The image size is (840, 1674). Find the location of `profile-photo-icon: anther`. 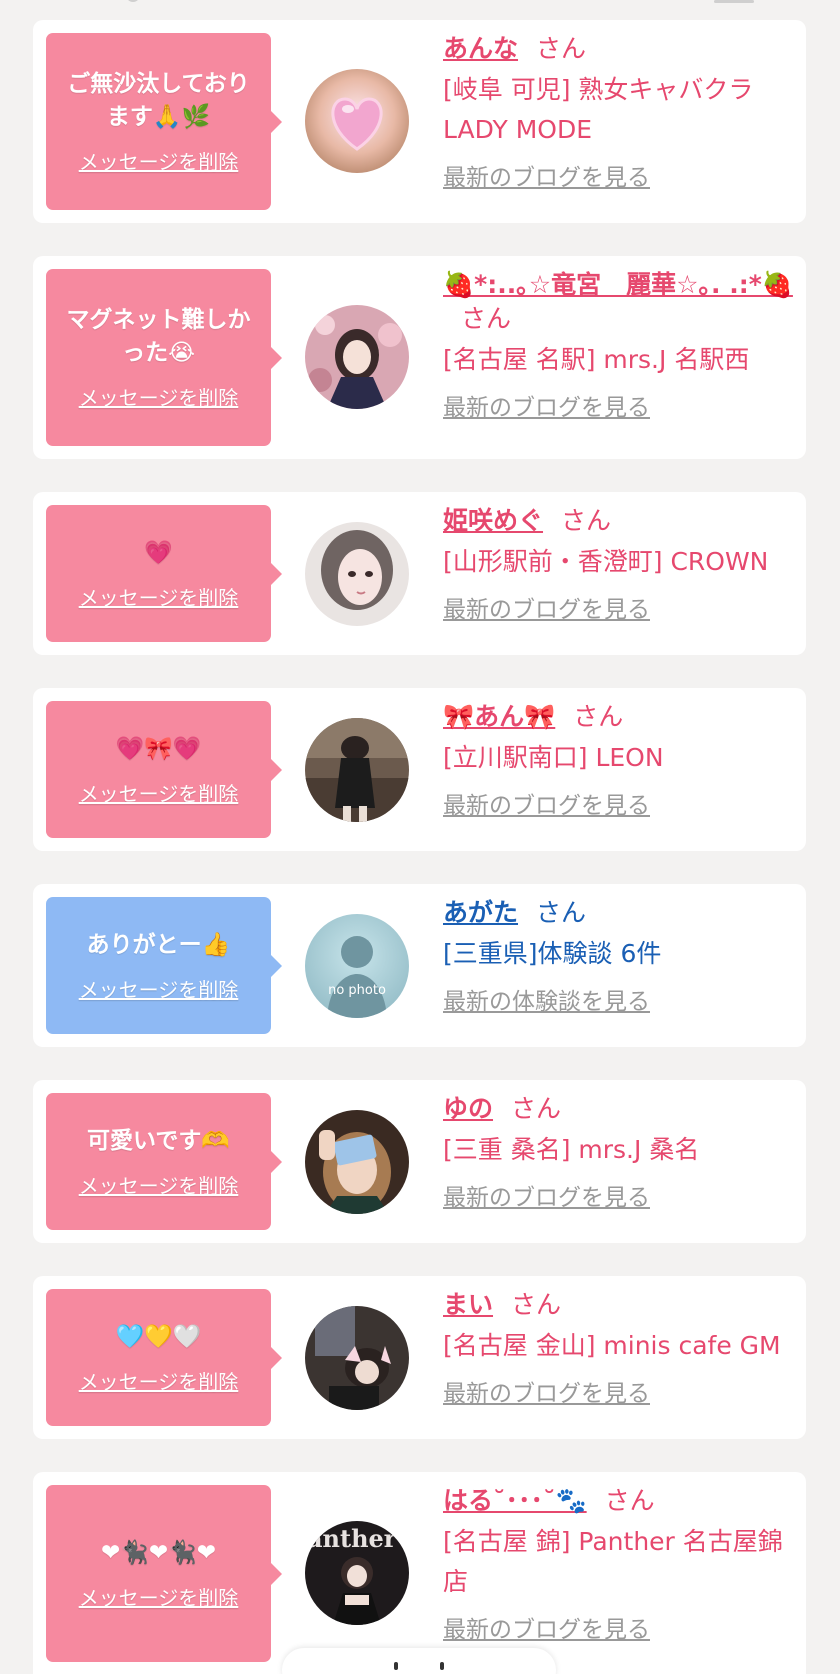

profile-photo-icon: anther is located at coordinates (357, 1573).